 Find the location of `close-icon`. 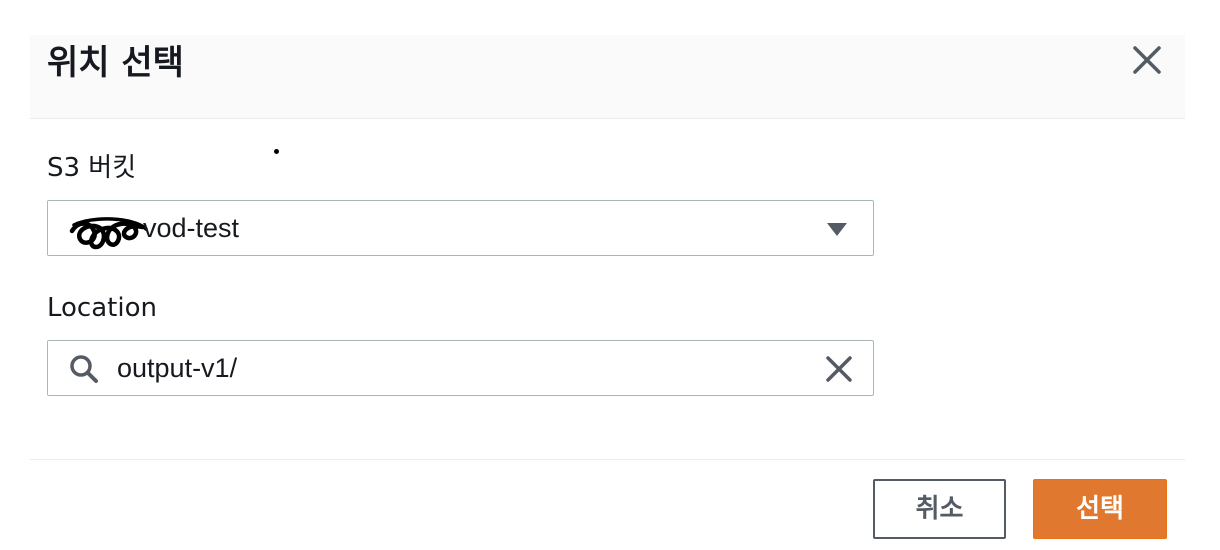

close-icon is located at coordinates (1147, 60).